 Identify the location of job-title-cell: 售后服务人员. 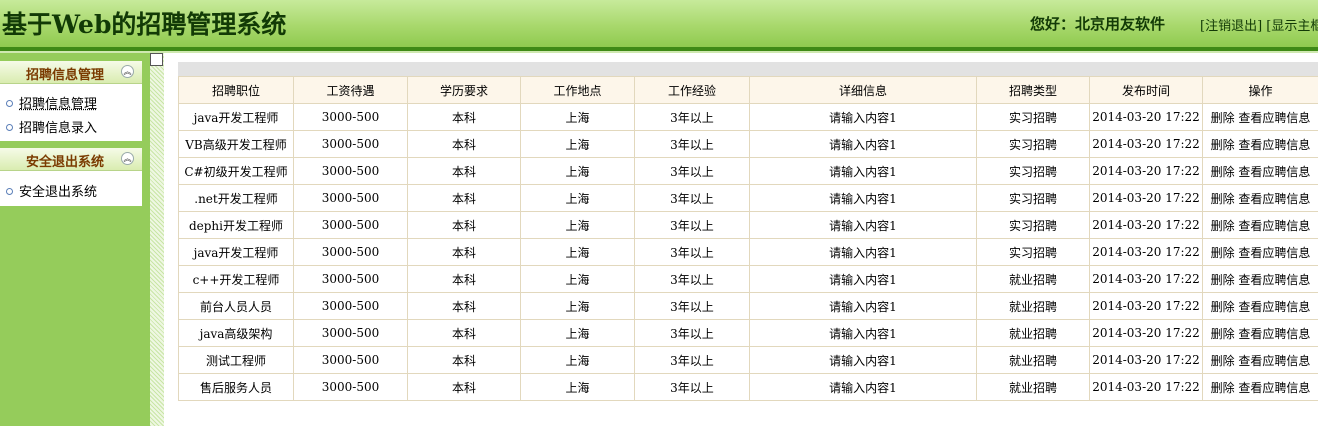
(236, 387).